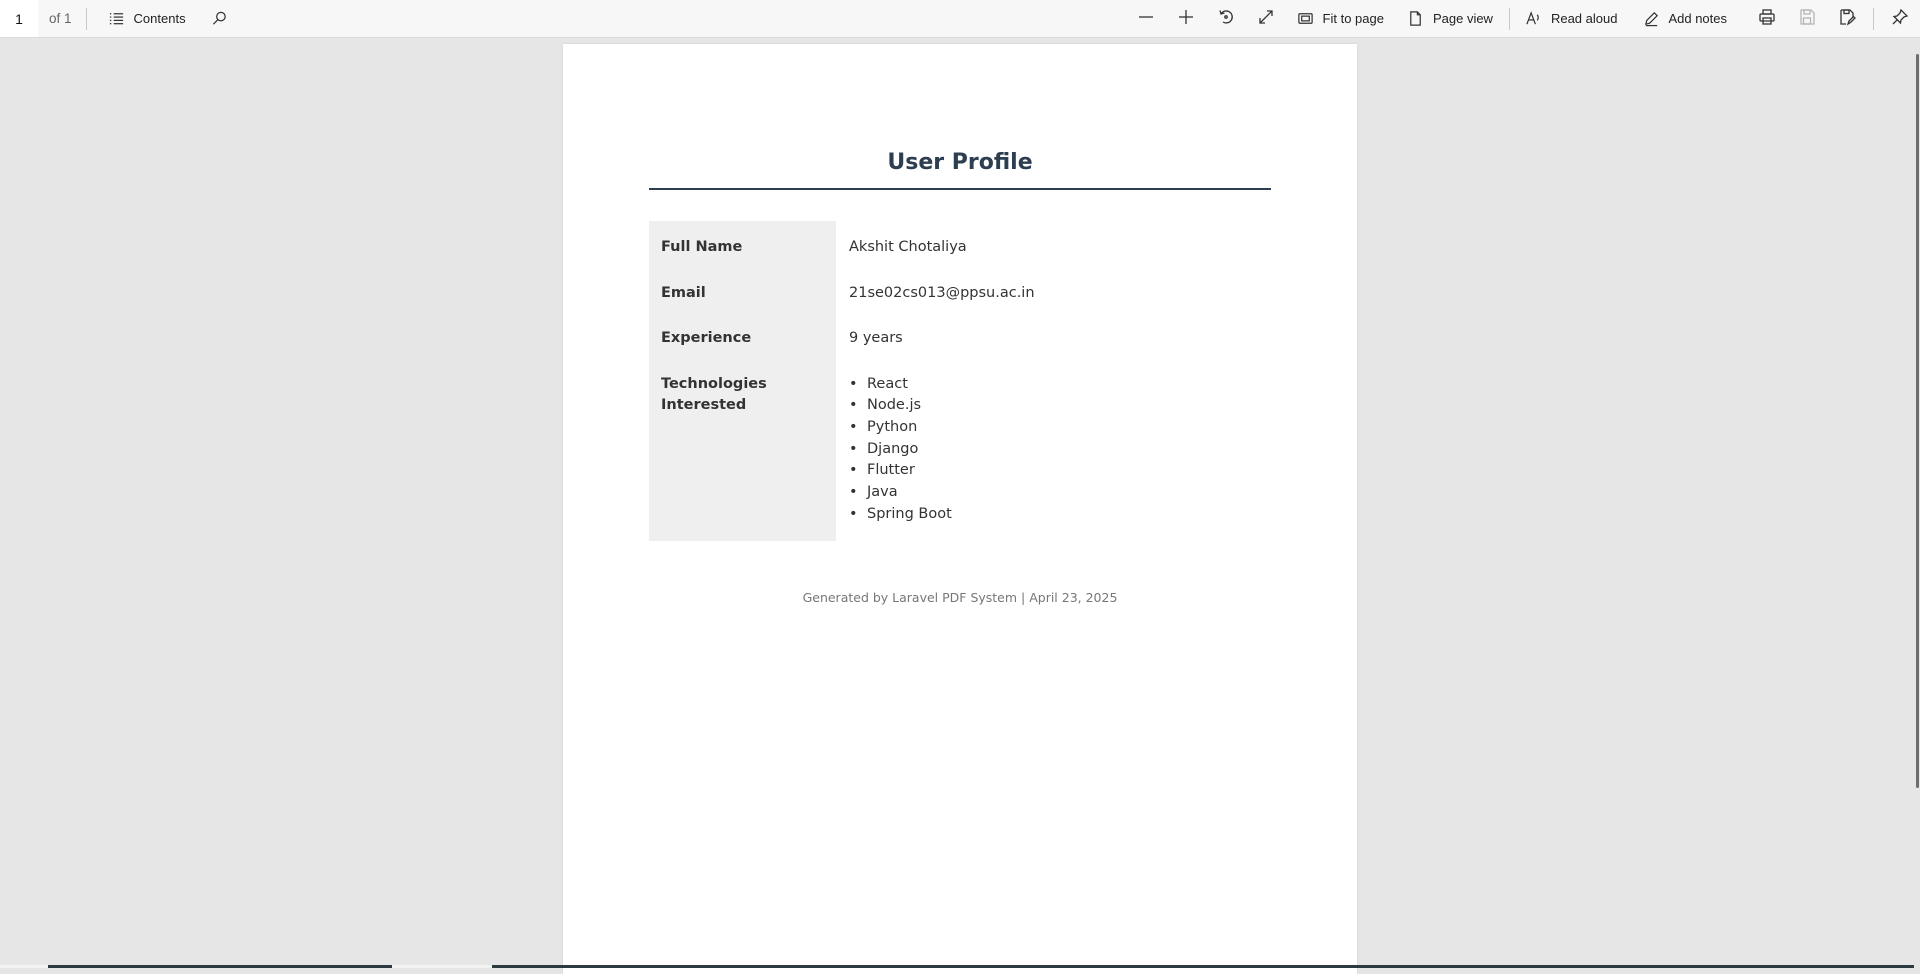 The image size is (1920, 974). What do you see at coordinates (894, 405) in the screenshot?
I see `technology-name: Node.js` at bounding box center [894, 405].